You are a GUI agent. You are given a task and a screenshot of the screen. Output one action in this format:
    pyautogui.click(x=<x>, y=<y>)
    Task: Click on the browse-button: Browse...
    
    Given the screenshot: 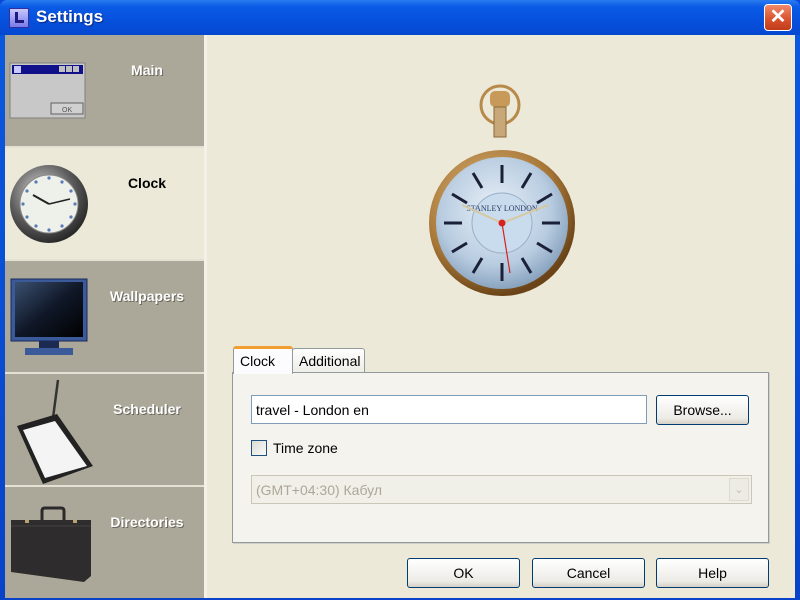 What is the action you would take?
    pyautogui.click(x=702, y=410)
    